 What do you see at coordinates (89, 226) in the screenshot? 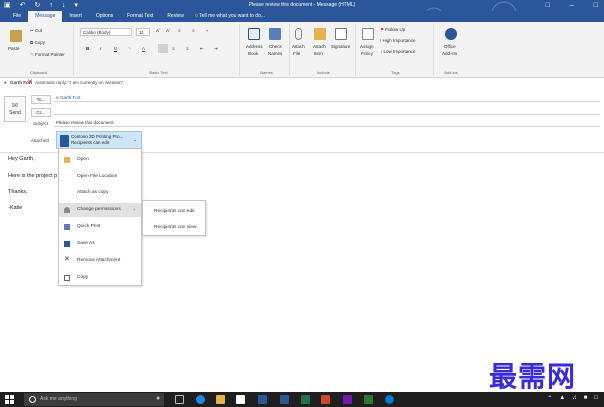
I see `menu-item-label: Quick Print` at bounding box center [89, 226].